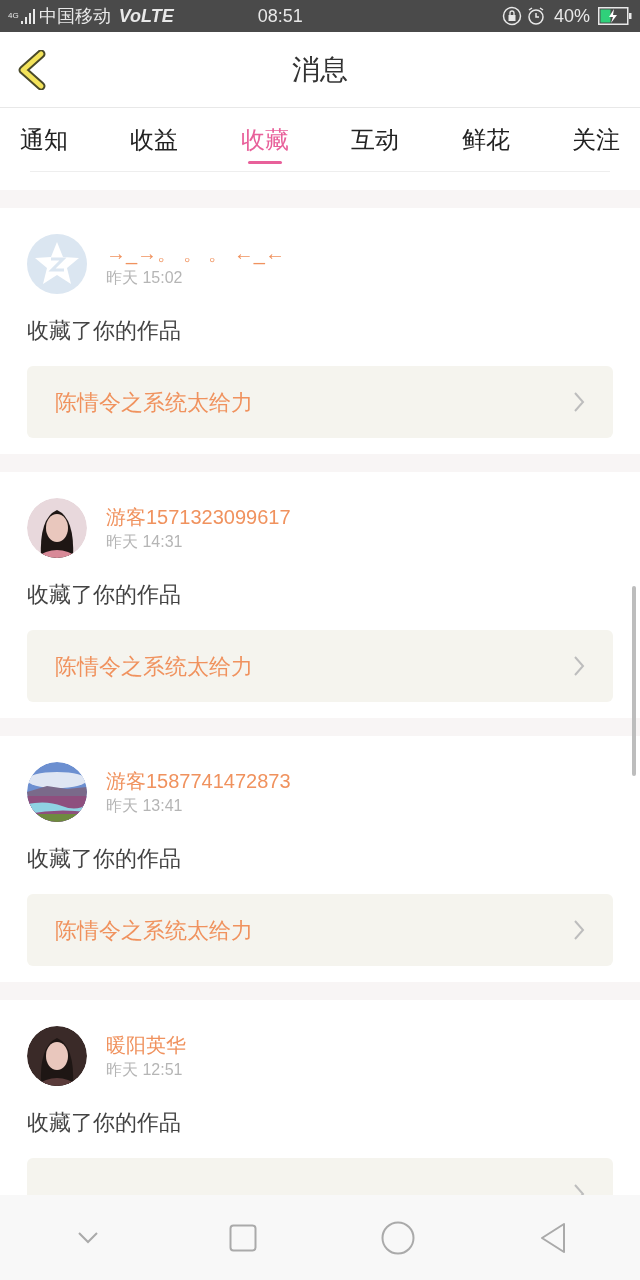  I want to click on user-name: →_→。 。 。 ←_←, so click(195, 253).